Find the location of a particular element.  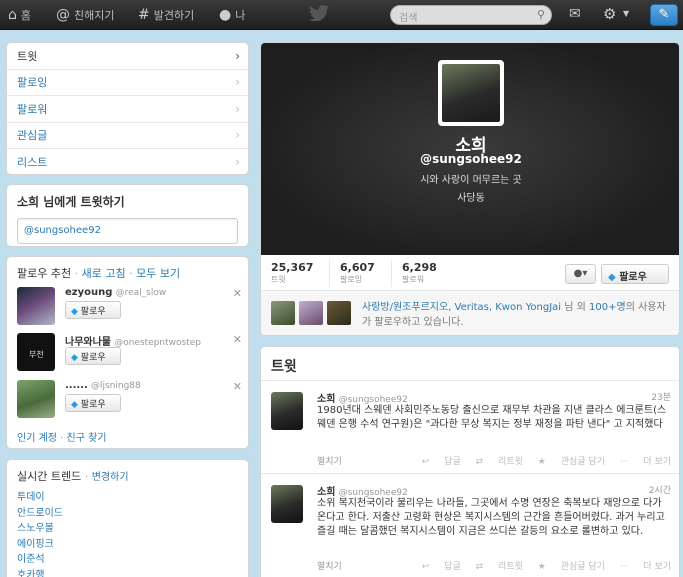

tweet-actions: ↩ 답글 ⇄ 리트윗 ★ 관심글 담기 ··· 더 보기 is located at coordinates (540, 460).